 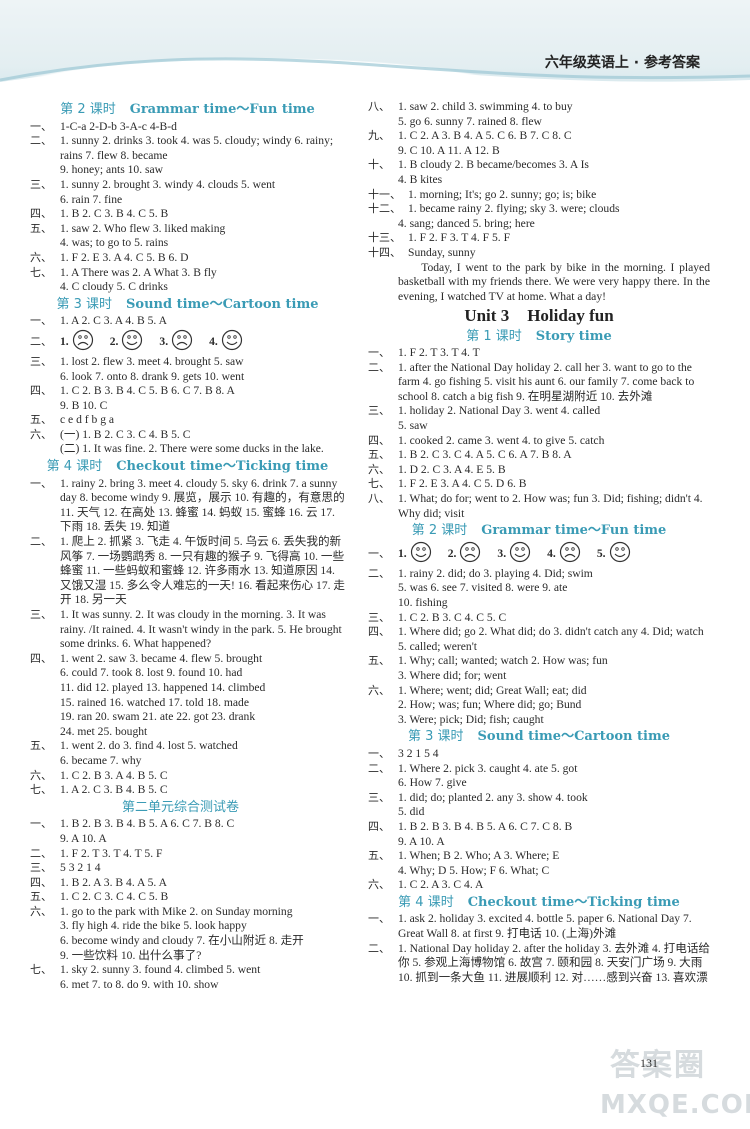 What do you see at coordinates (551, 553) in the screenshot?
I see `face-answer-number: 4.` at bounding box center [551, 553].